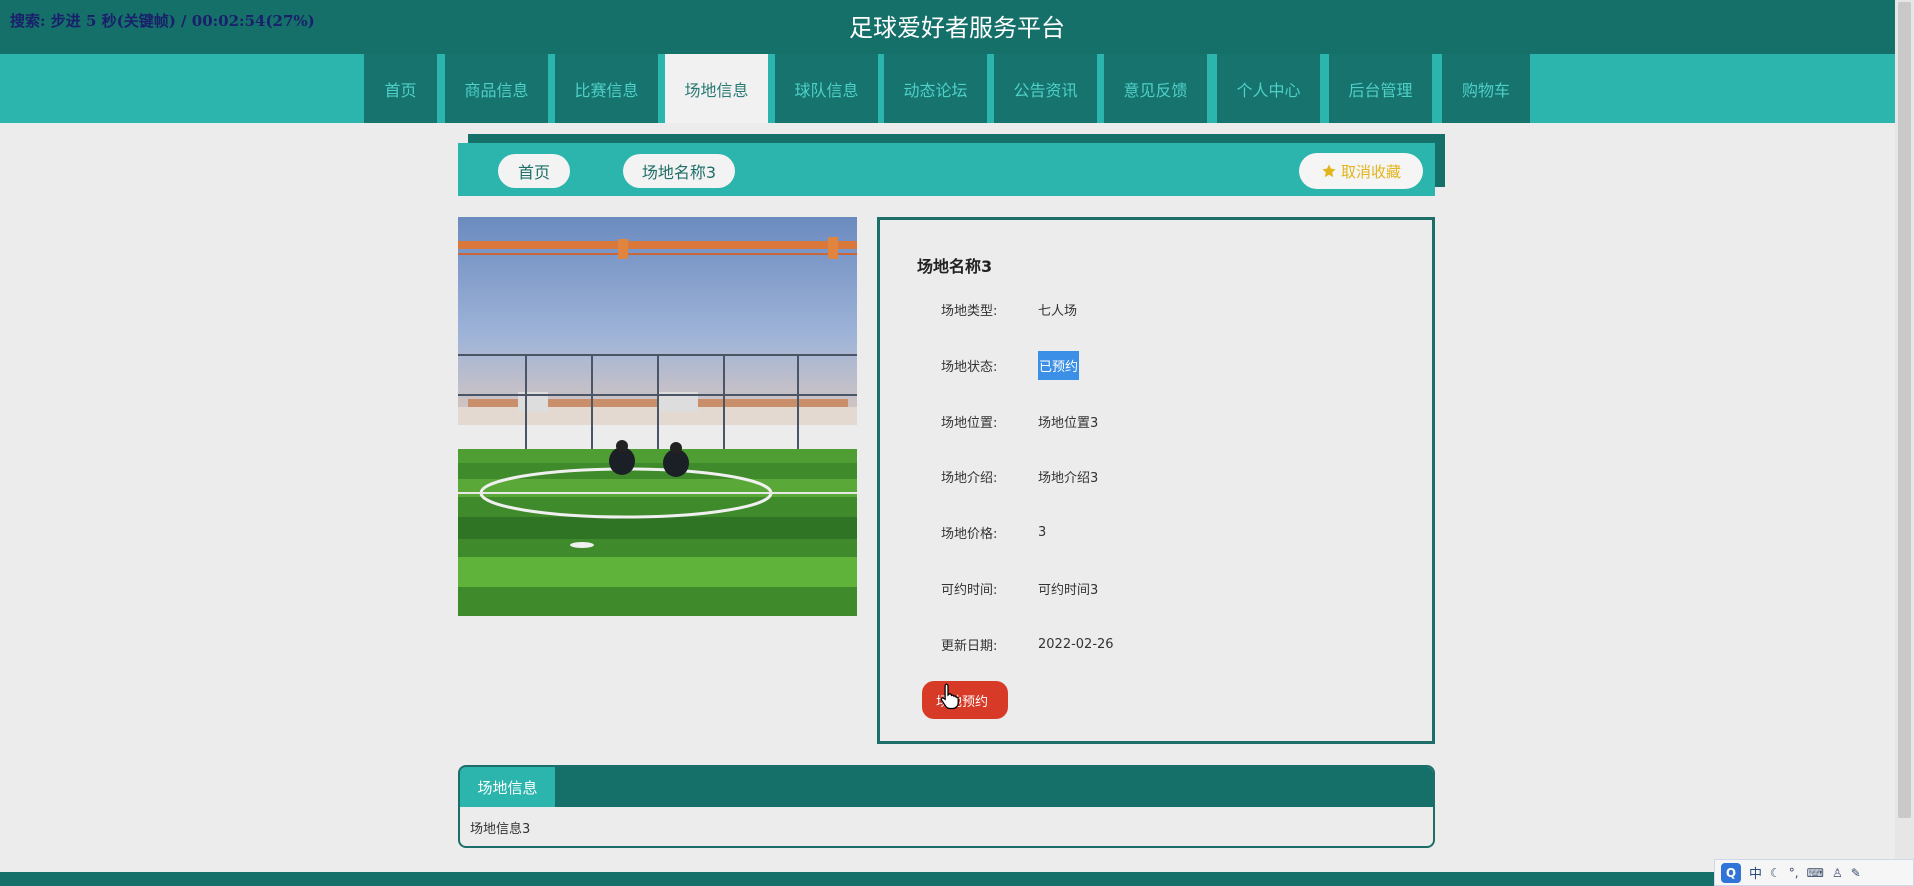 The height and width of the screenshot is (886, 1914). What do you see at coordinates (1068, 590) in the screenshot?
I see `field-value: 可约时间3` at bounding box center [1068, 590].